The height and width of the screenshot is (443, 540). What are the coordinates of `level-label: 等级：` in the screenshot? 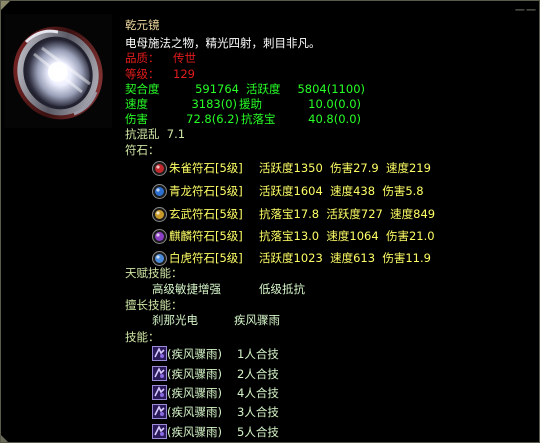 It's located at (142, 74).